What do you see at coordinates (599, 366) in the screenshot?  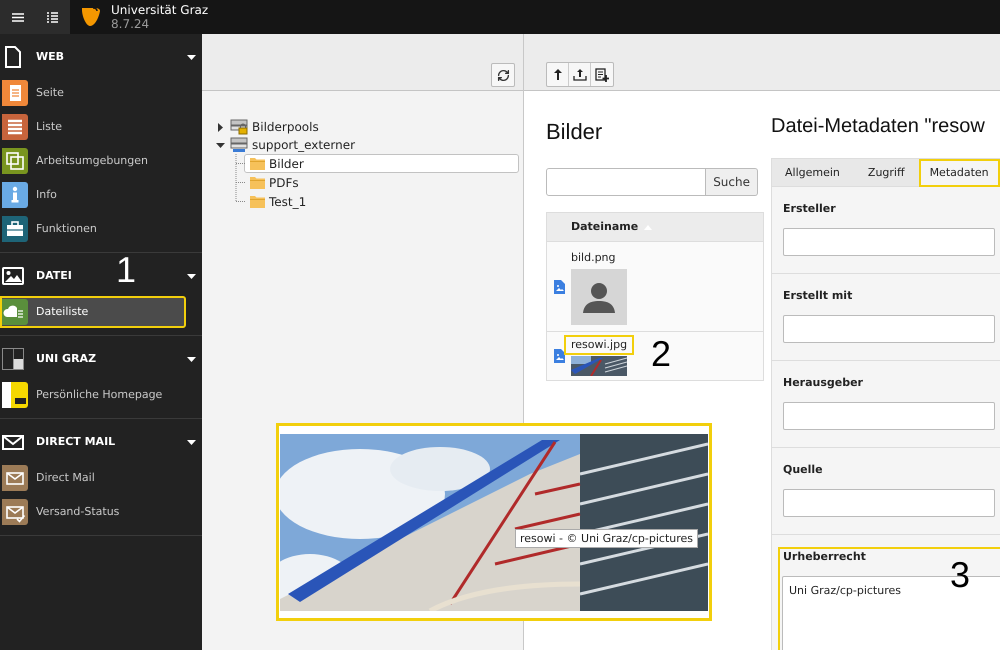 I see `photo-thumbnail` at bounding box center [599, 366].